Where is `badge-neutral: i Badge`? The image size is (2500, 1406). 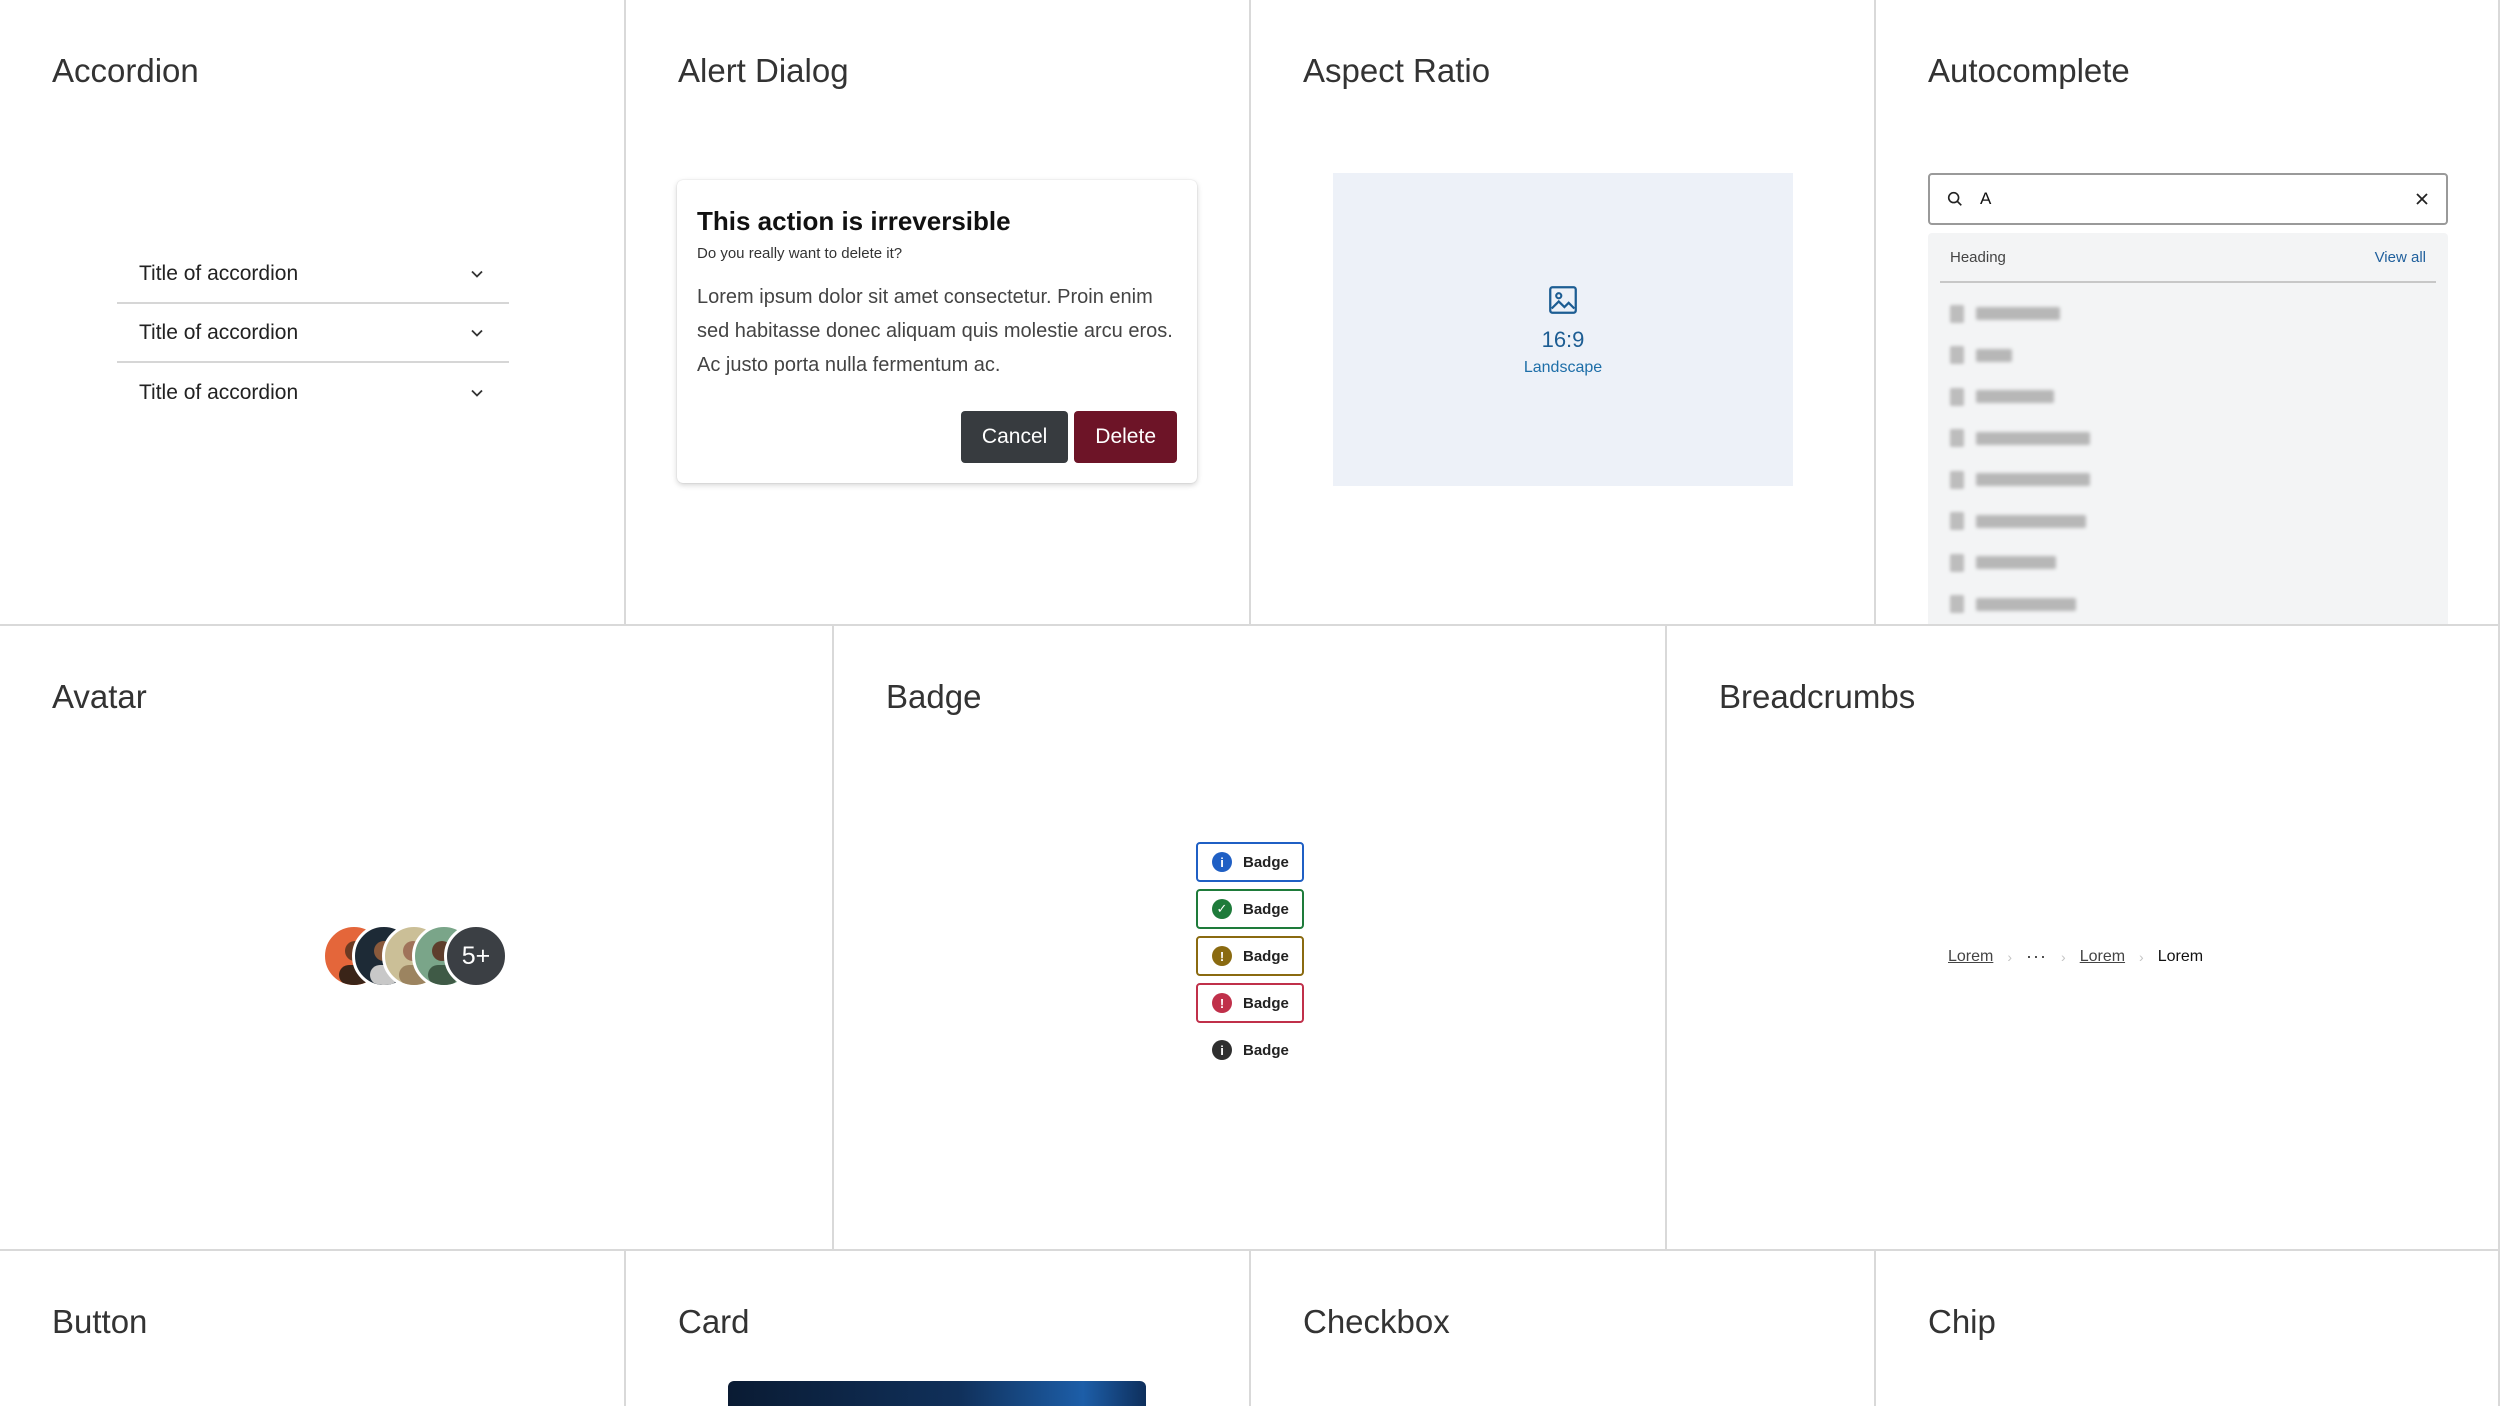
badge-neutral: i Badge is located at coordinates (1250, 1050).